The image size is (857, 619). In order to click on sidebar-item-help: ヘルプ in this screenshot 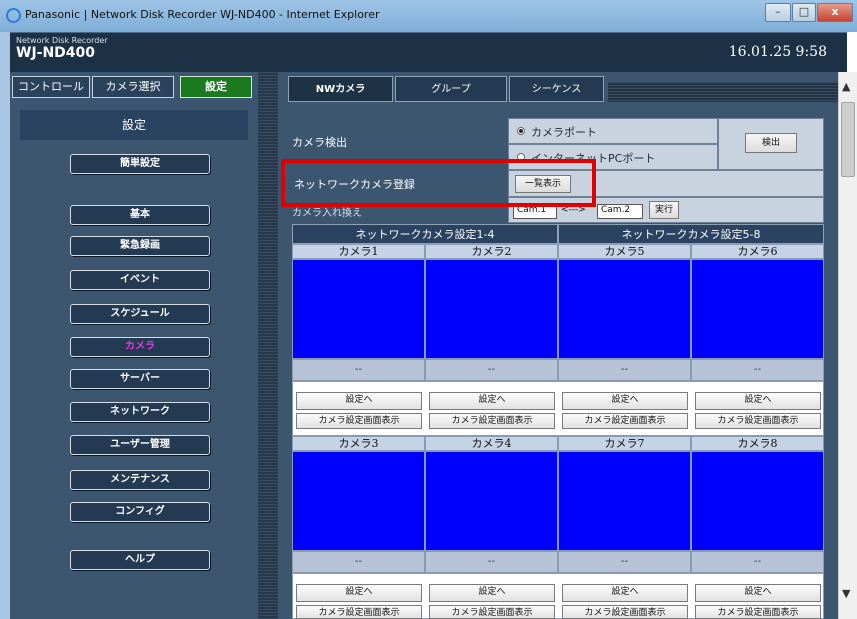, I will do `click(140, 560)`.